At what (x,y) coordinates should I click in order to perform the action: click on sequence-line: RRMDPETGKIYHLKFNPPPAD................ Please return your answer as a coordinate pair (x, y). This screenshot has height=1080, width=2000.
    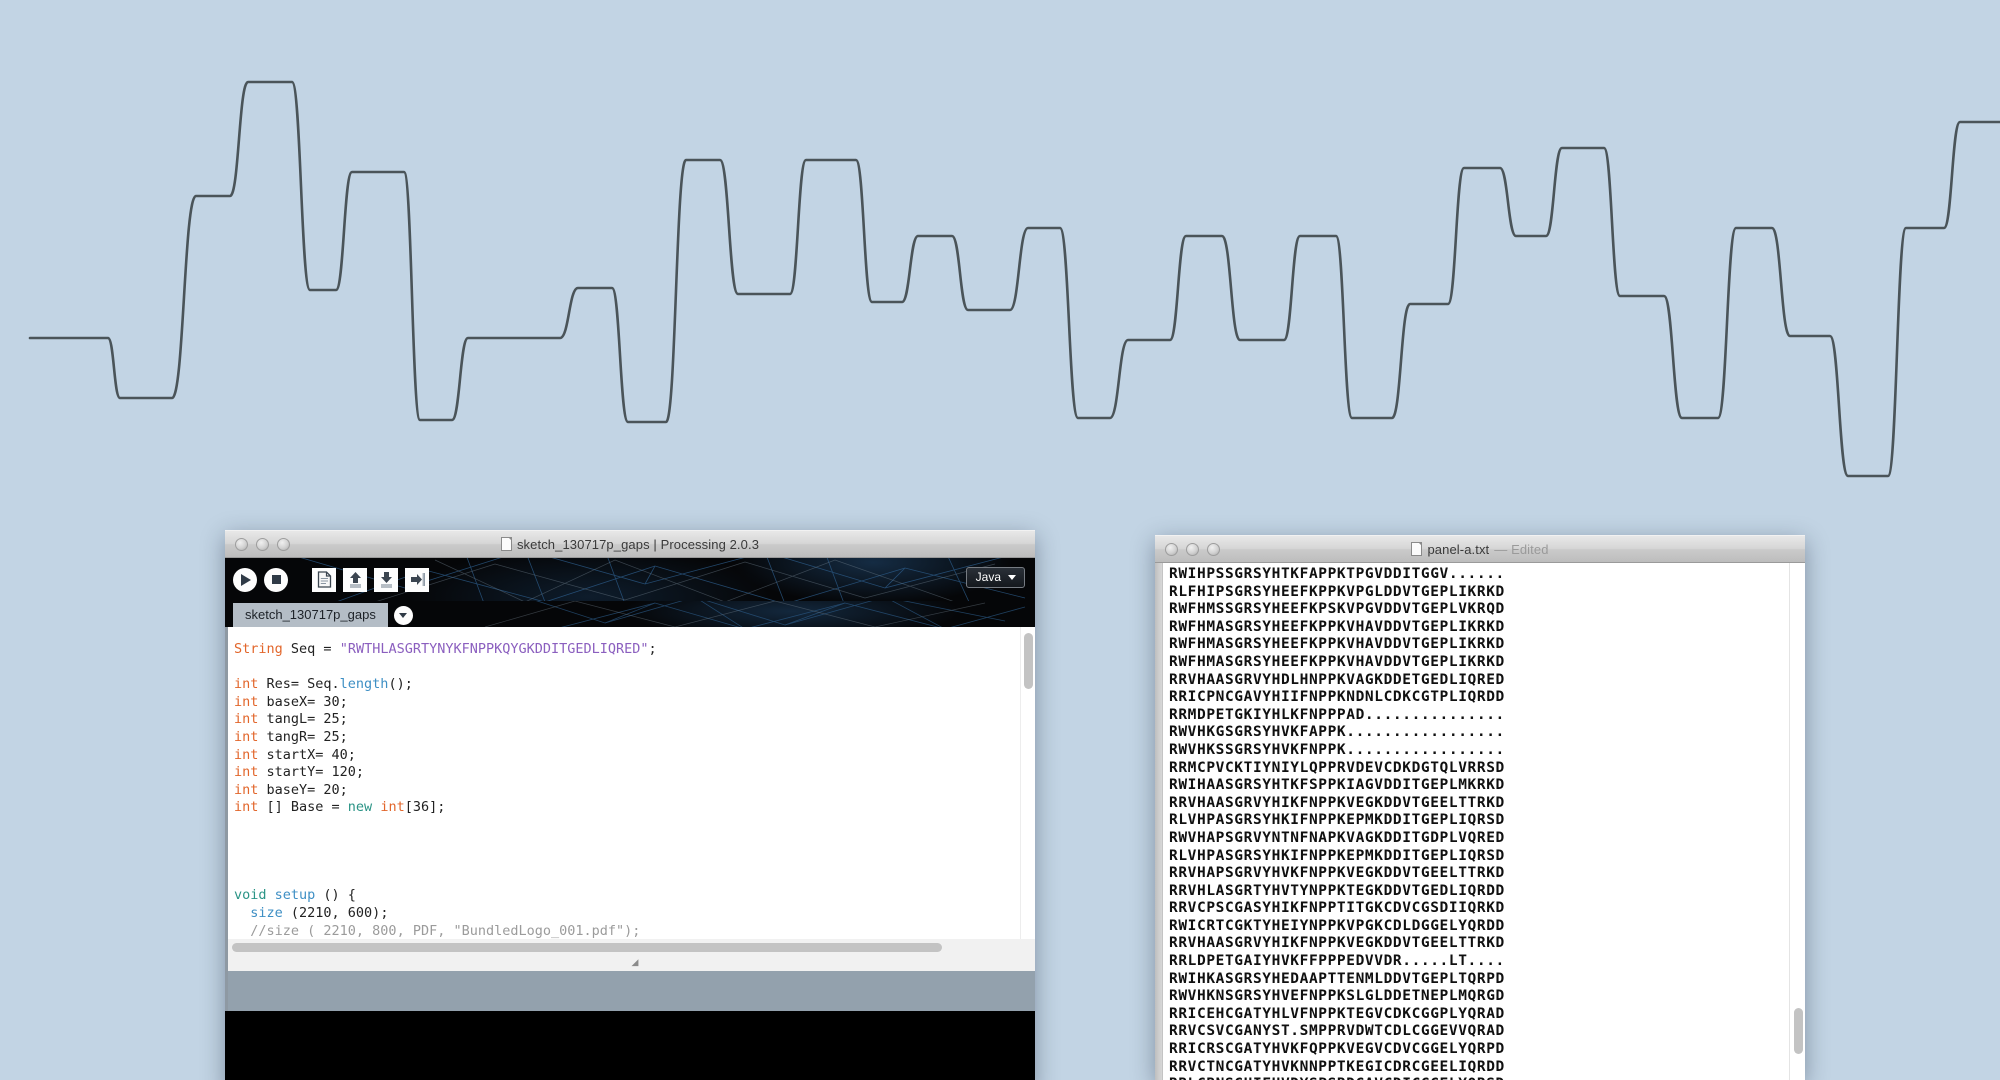
    Looking at the image, I should click on (1337, 714).